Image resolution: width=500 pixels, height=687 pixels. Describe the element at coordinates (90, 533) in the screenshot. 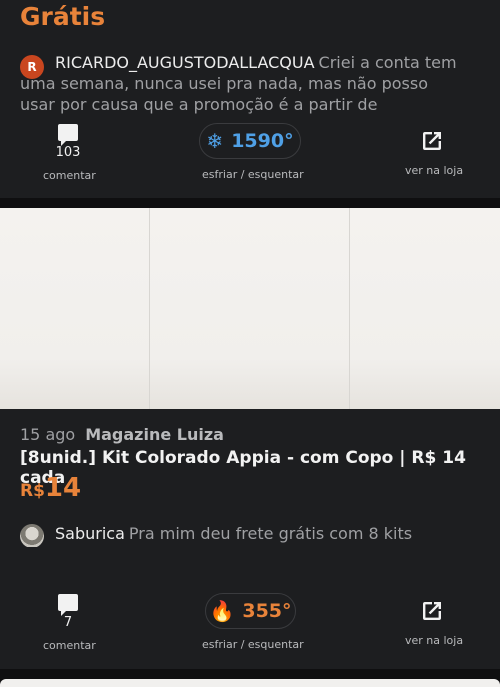

I see `comment-username: Saburica` at that location.